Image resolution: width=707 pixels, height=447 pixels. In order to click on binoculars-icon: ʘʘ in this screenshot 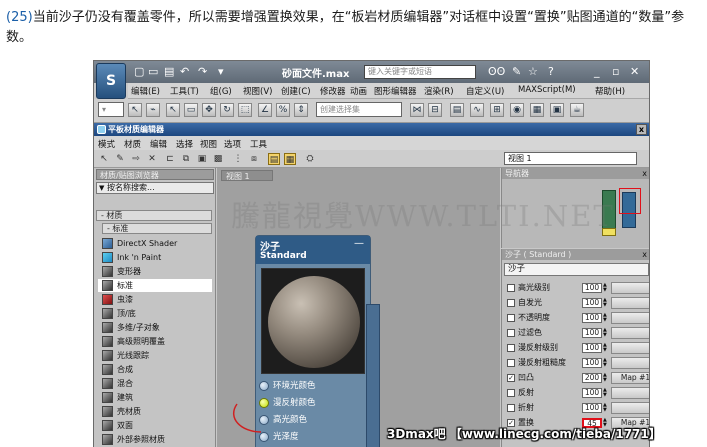, I will do `click(496, 72)`.